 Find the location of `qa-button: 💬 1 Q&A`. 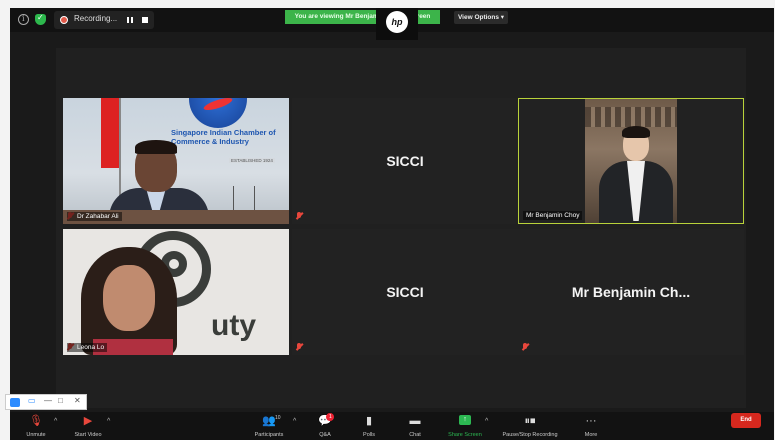

qa-button: 💬 1 Q&A is located at coordinates (325, 426).